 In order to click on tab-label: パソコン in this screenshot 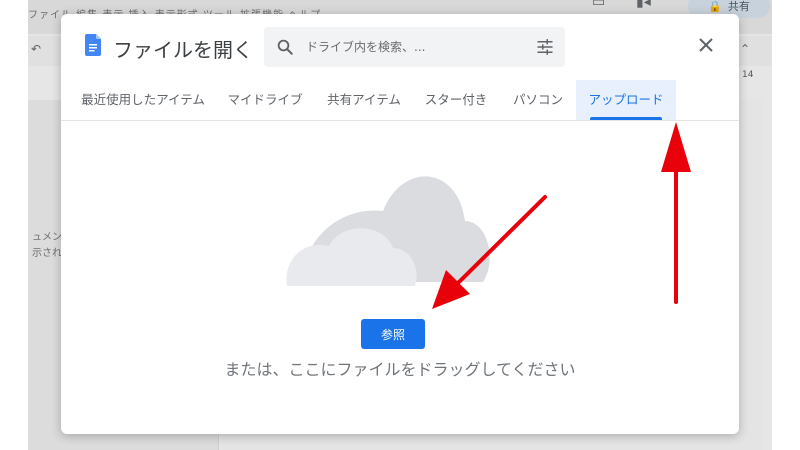, I will do `click(537, 99)`.